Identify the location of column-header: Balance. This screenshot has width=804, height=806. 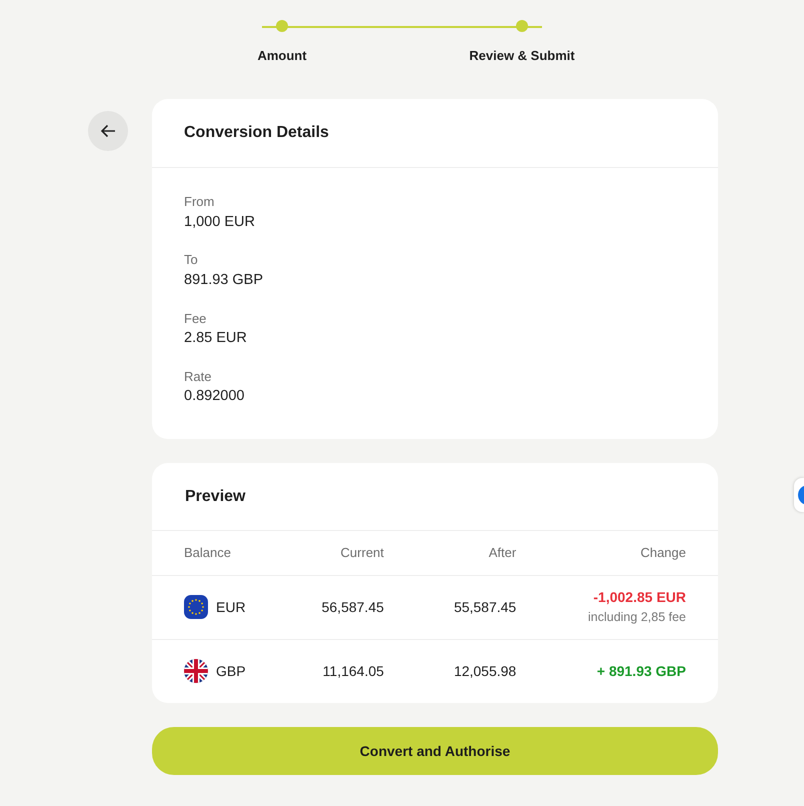
(207, 552).